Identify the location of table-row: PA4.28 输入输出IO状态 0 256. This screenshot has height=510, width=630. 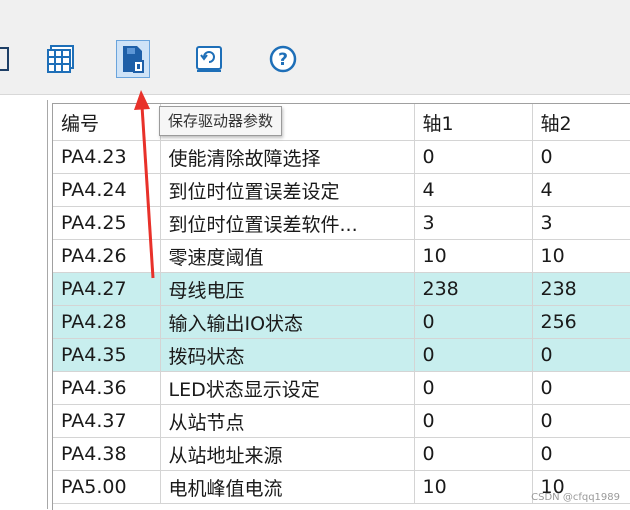
(341, 322).